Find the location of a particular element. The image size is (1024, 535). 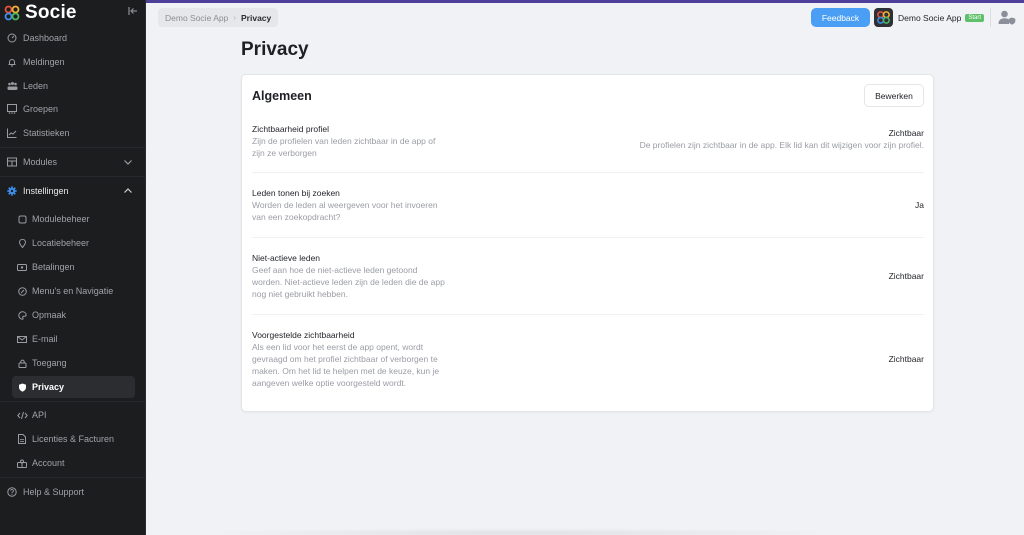

sidebar-item-statistieken: Statistieken is located at coordinates (73, 133).